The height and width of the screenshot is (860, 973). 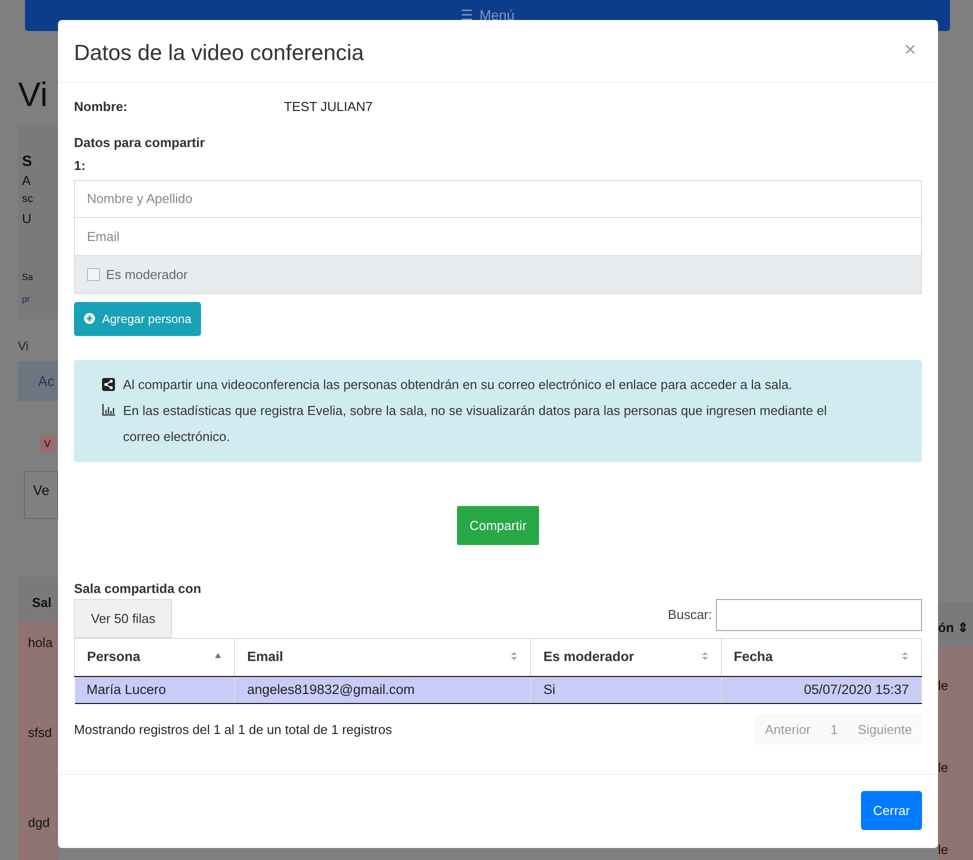 I want to click on card-text: A, so click(x=38, y=181).